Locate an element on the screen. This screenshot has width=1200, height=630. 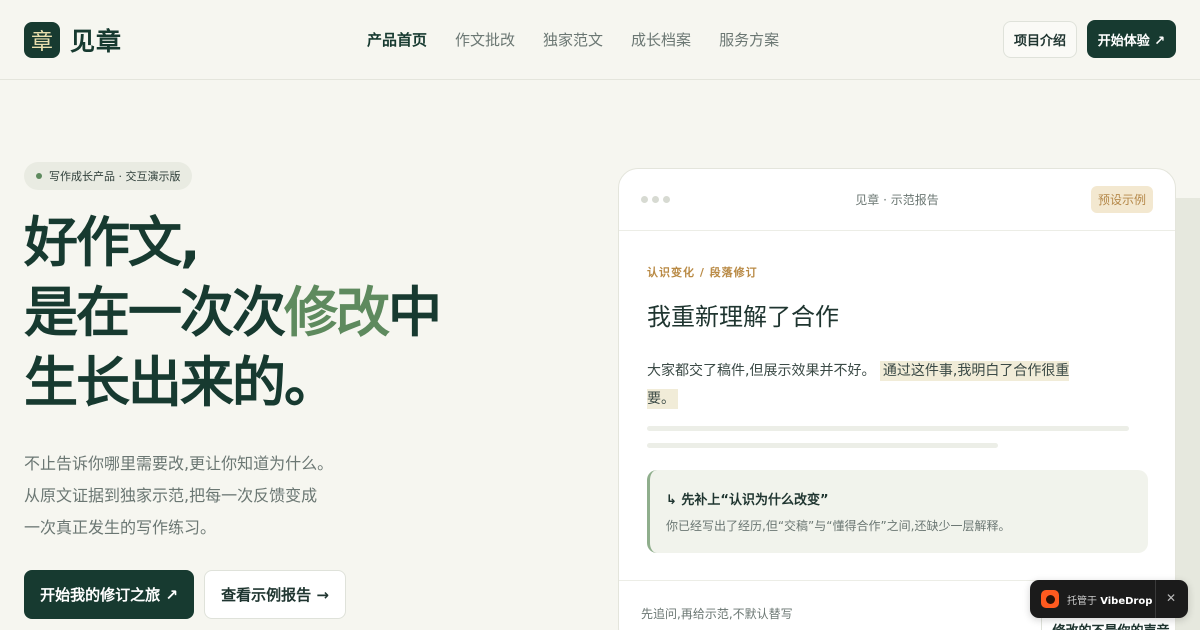
hero-desc-line-3: 一次真正发生的写作练习。 is located at coordinates (120, 527).